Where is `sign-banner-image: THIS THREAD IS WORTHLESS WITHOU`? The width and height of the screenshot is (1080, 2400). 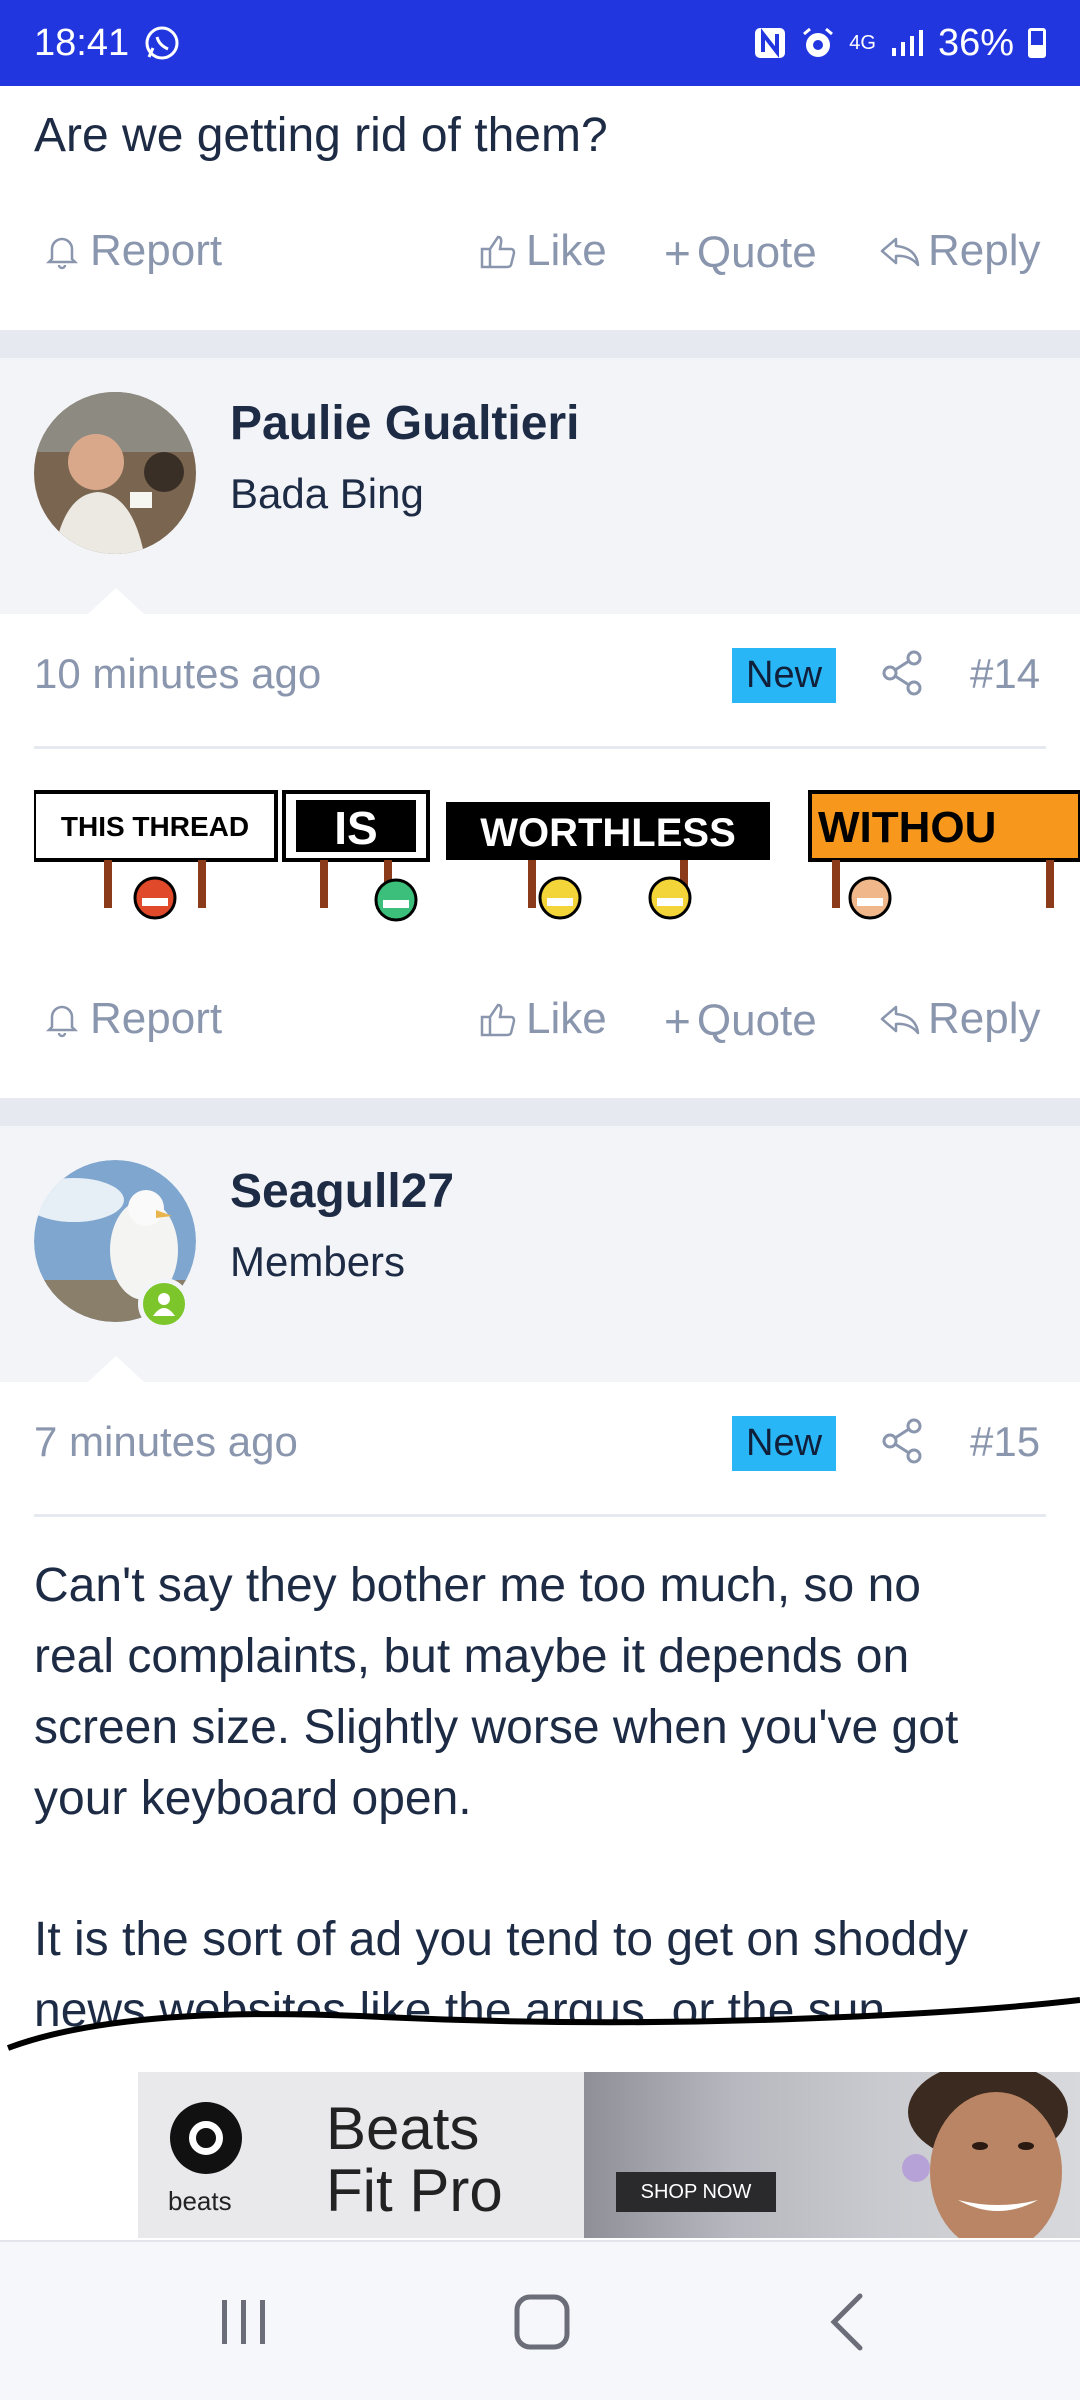
sign-banner-image: THIS THREAD IS WORTHLESS WITHOU is located at coordinates (557, 856).